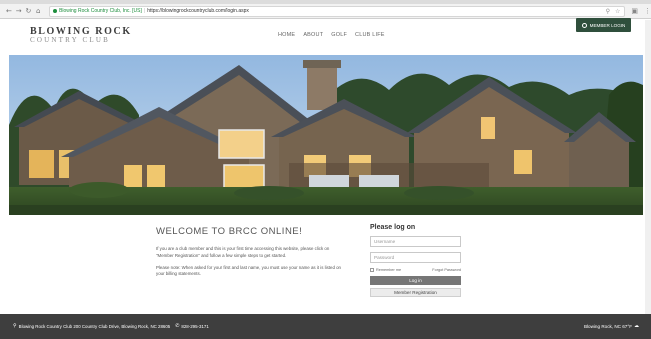 Image resolution: width=651 pixels, height=339 pixels. I want to click on browser-menu-icon: ⋮, so click(647, 11).